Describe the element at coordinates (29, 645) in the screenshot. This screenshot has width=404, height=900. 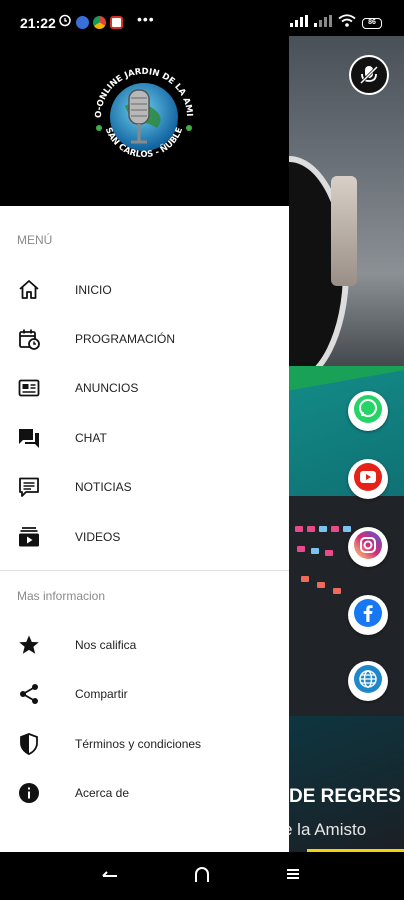
I see `star-icon` at that location.